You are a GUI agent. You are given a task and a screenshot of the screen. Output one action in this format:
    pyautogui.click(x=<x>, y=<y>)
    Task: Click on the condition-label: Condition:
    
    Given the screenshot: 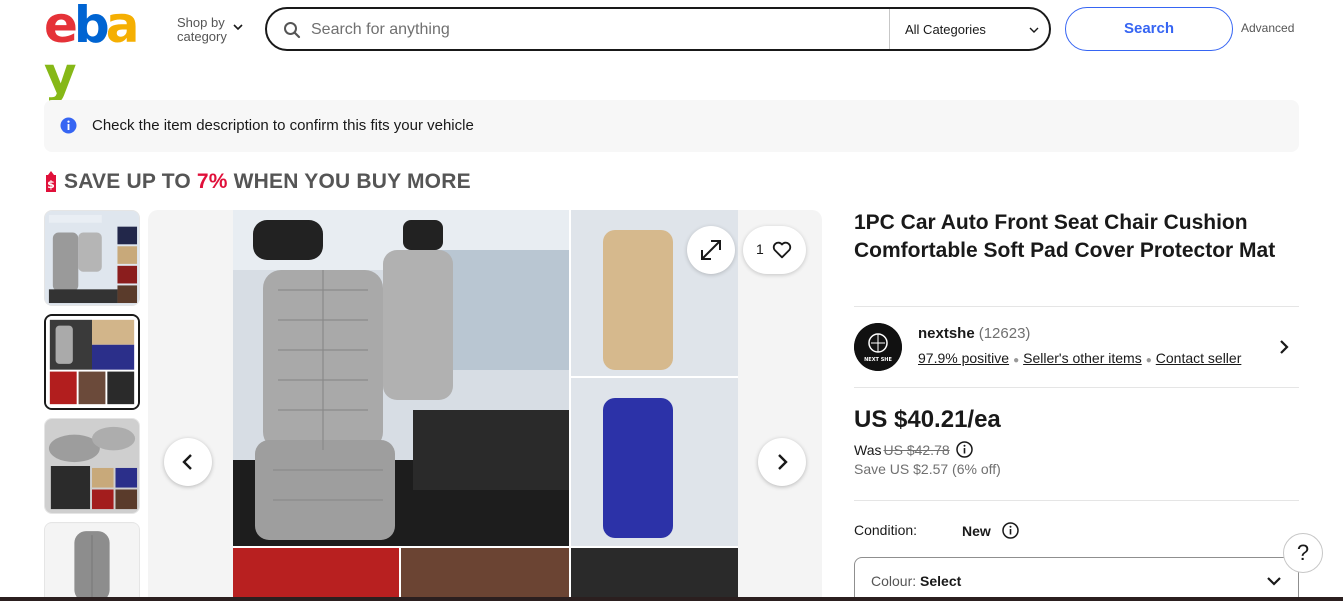 What is the action you would take?
    pyautogui.click(x=886, y=530)
    